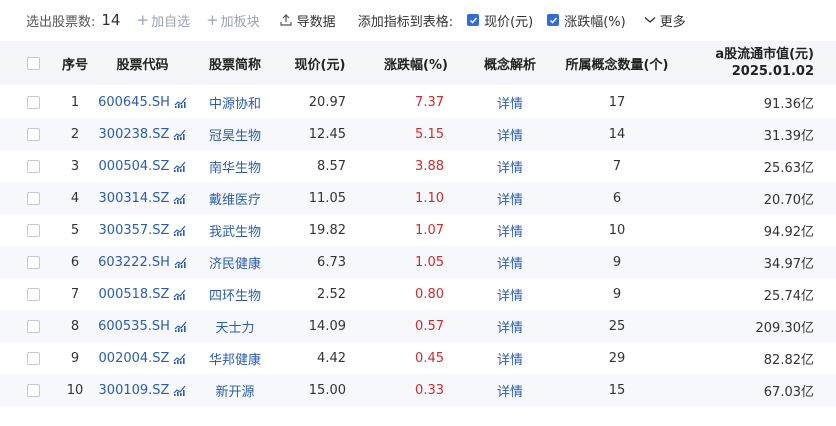 The height and width of the screenshot is (426, 836). I want to click on row-code-link: 300314.SZ, so click(142, 198).